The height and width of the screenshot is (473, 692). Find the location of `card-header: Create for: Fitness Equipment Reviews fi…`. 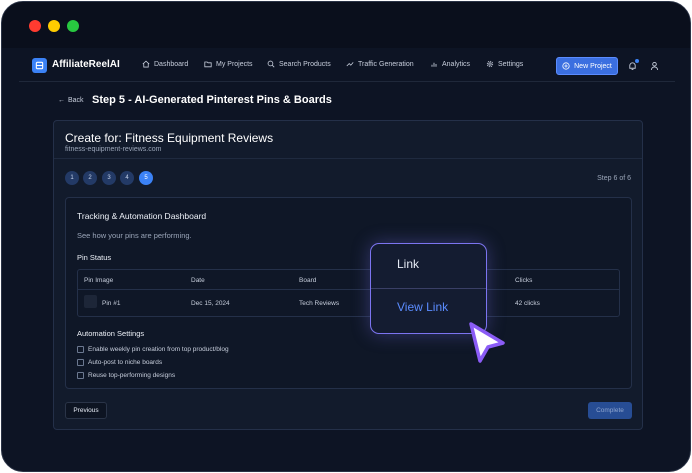

card-header: Create for: Fitness Equipment Reviews fi… is located at coordinates (348, 140).